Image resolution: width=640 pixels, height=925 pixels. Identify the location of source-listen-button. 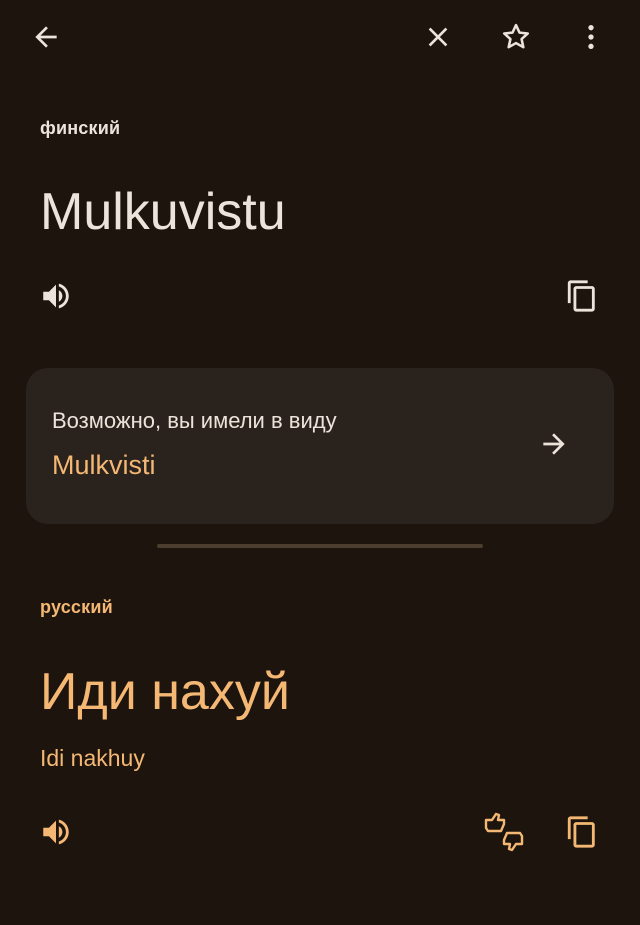
(56, 296).